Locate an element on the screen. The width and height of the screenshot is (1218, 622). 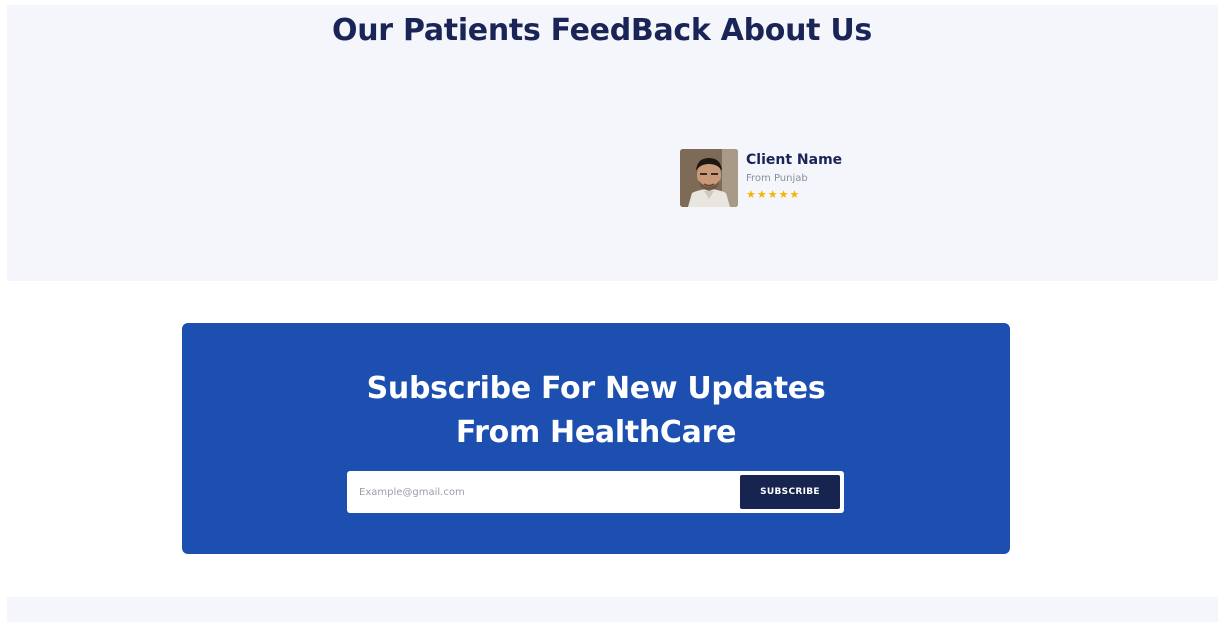
subscribe-title-line2: From HealthCare is located at coordinates (596, 432).